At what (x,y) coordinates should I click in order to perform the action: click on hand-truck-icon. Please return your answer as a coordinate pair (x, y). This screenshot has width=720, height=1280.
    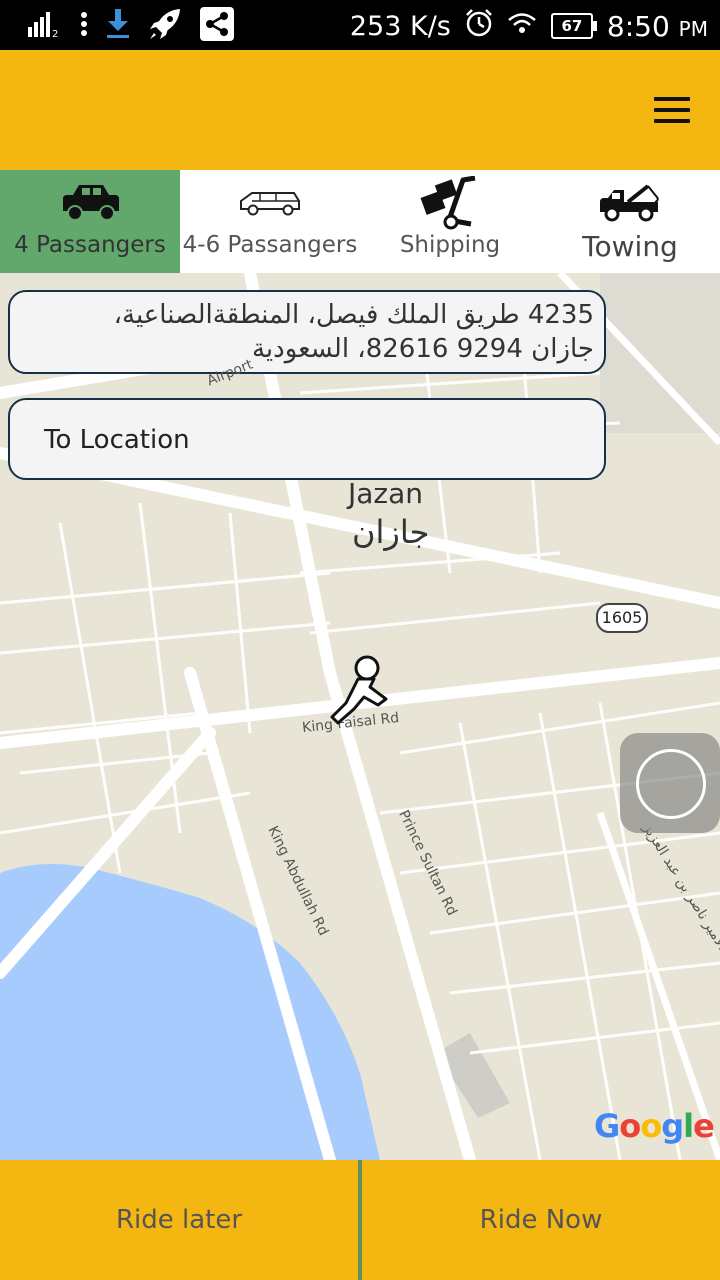
    Looking at the image, I should click on (450, 203).